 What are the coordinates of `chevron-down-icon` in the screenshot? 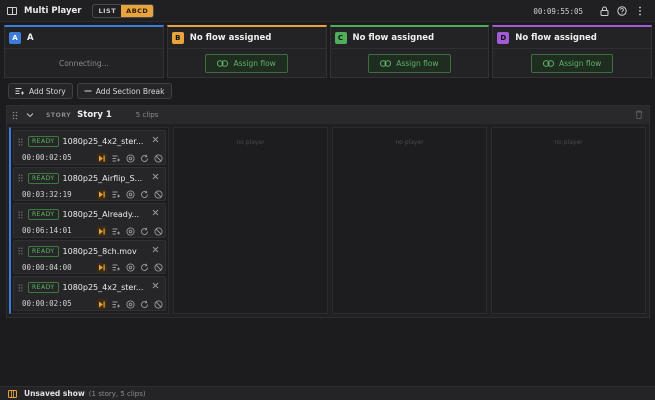 It's located at (30, 115).